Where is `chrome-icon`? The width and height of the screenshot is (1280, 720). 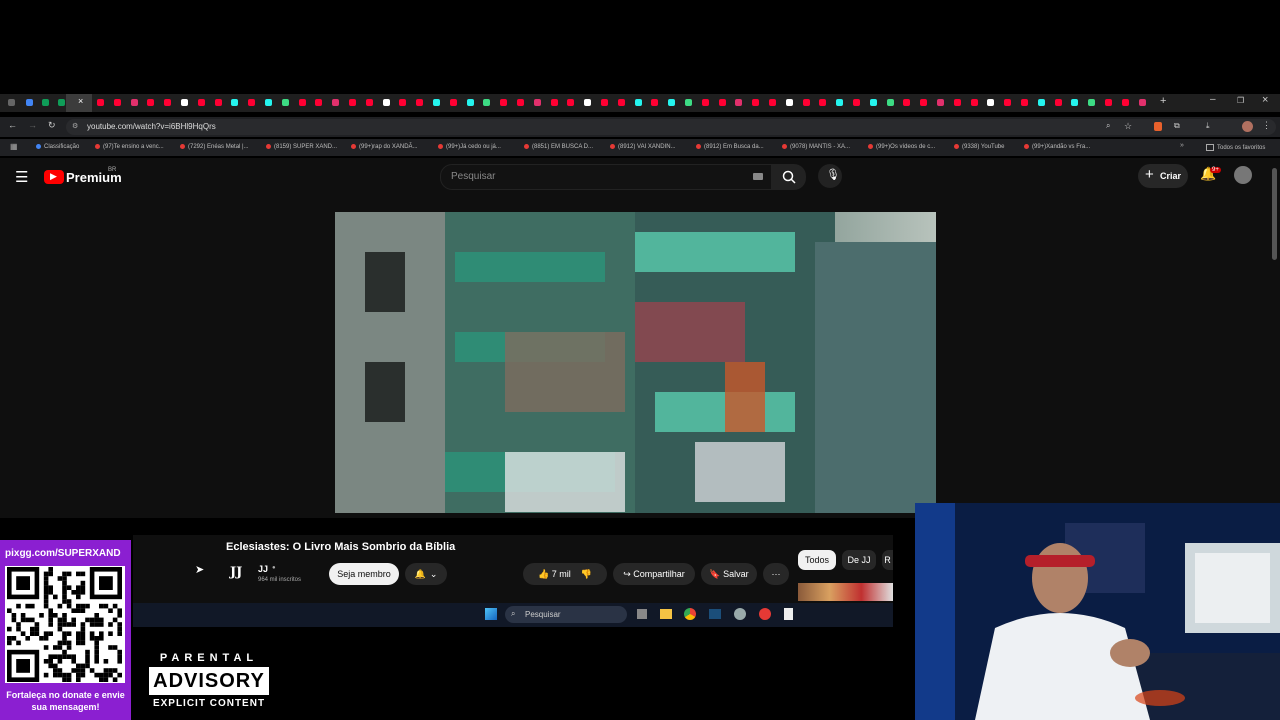 chrome-icon is located at coordinates (690, 614).